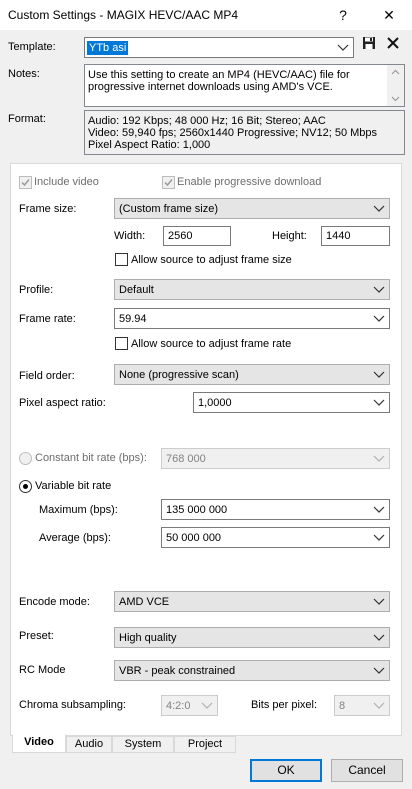 The height and width of the screenshot is (789, 412). What do you see at coordinates (149, 145) in the screenshot?
I see `format-line: Pixel Aspect Ratio: 1,000` at bounding box center [149, 145].